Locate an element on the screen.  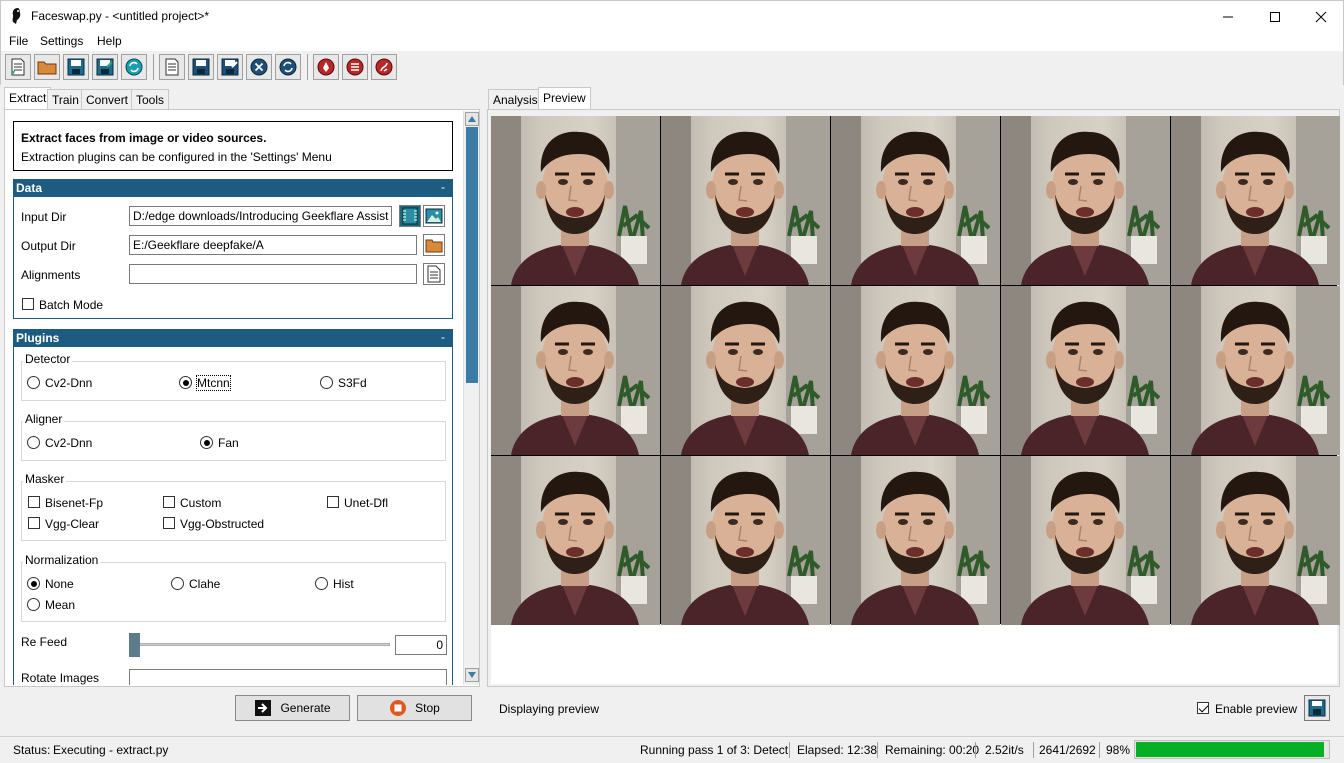
detector-s3fd-radio is located at coordinates (326, 382).